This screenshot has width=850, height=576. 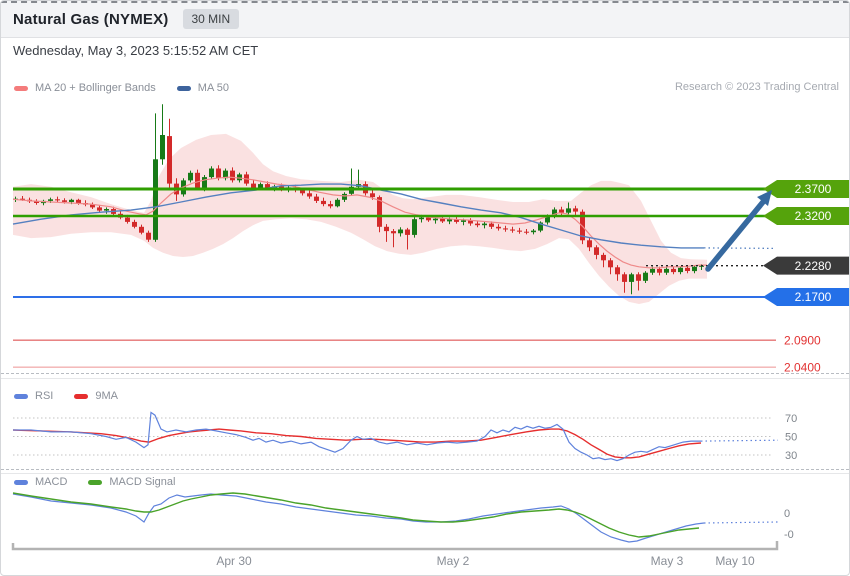 I want to click on macd-line, so click(x=358, y=518).